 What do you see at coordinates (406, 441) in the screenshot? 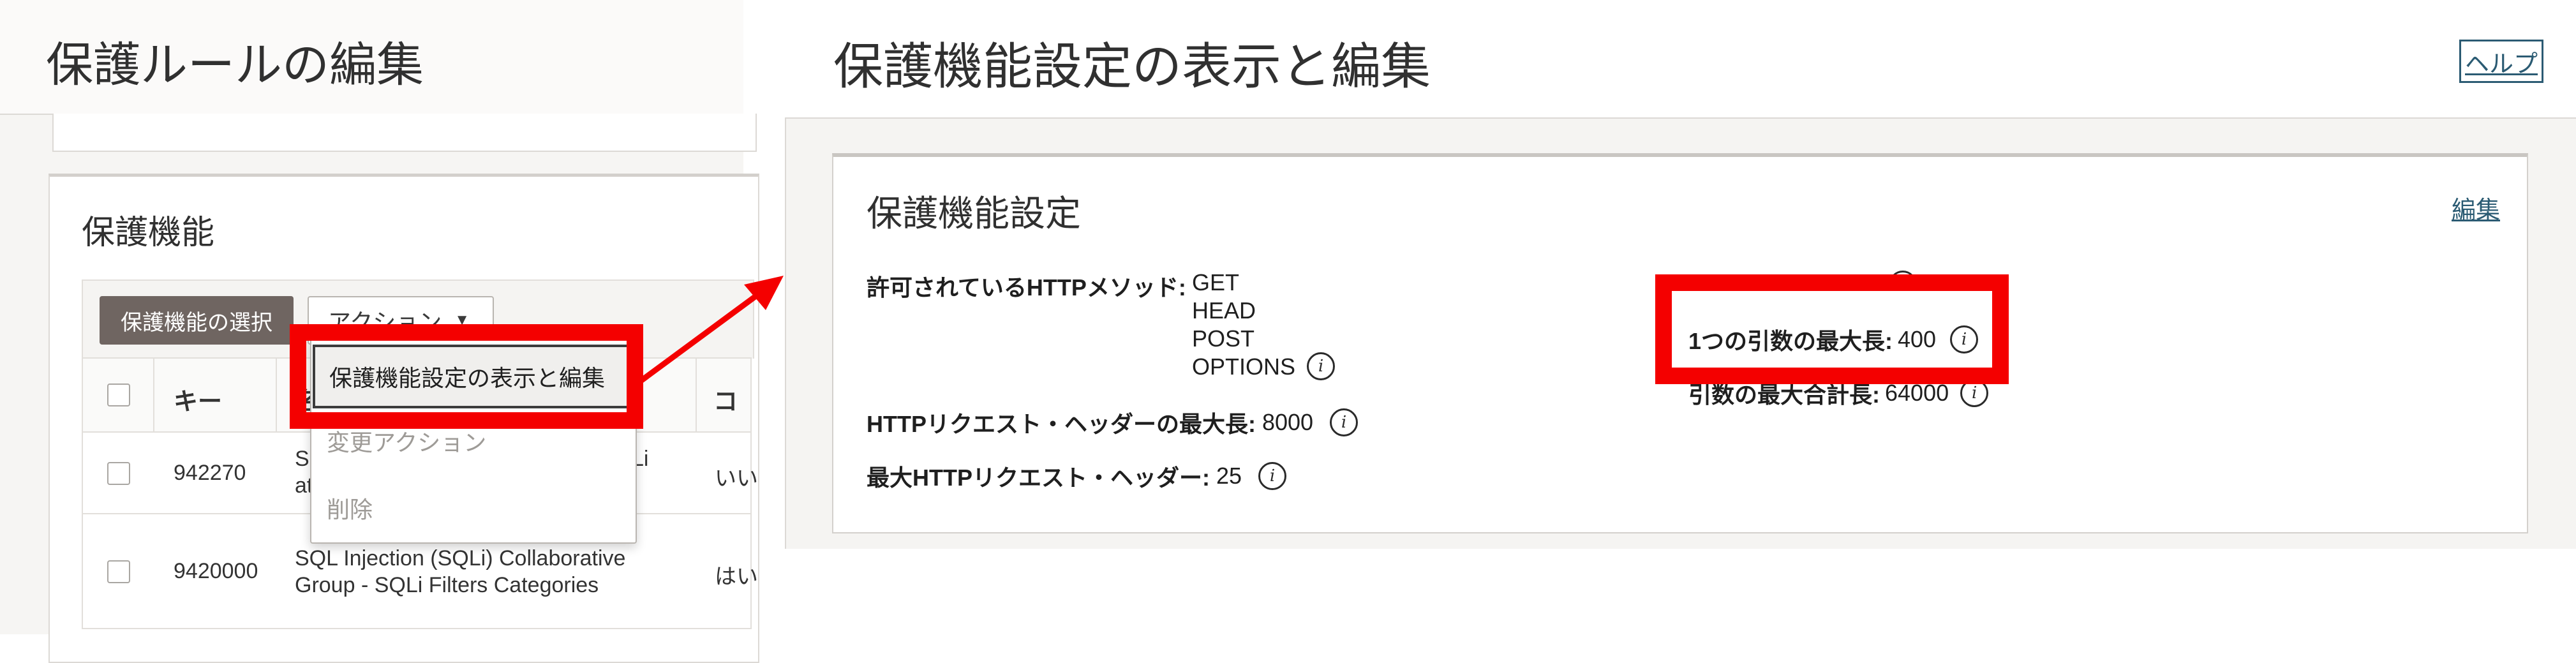
I see `menu-item-change-action: 変更アクション` at bounding box center [406, 441].